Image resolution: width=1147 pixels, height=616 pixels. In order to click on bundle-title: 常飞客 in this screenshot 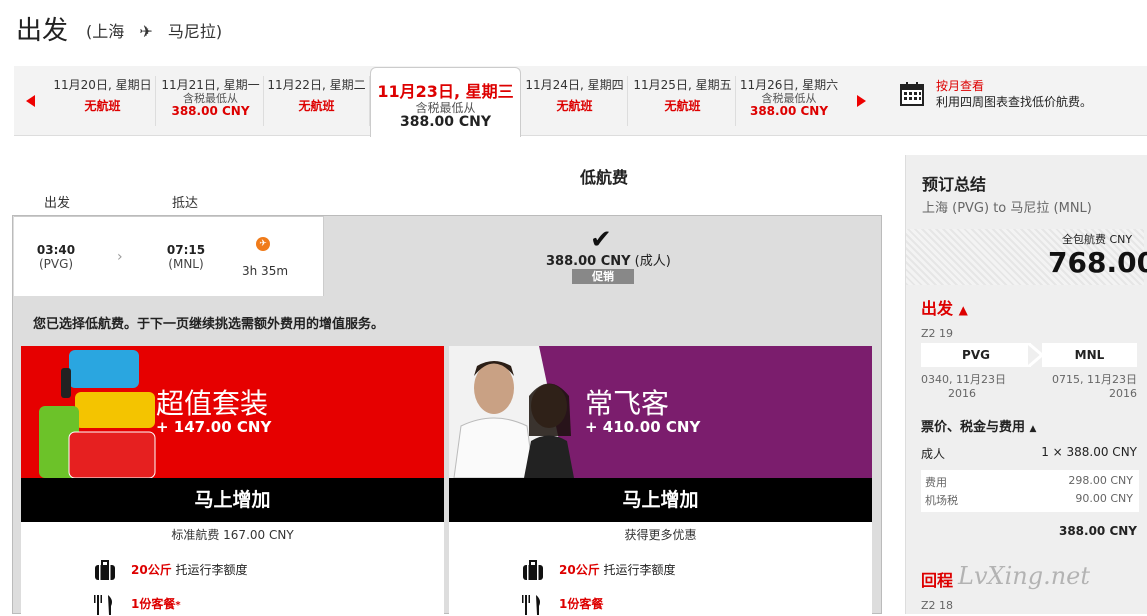, I will do `click(627, 403)`.